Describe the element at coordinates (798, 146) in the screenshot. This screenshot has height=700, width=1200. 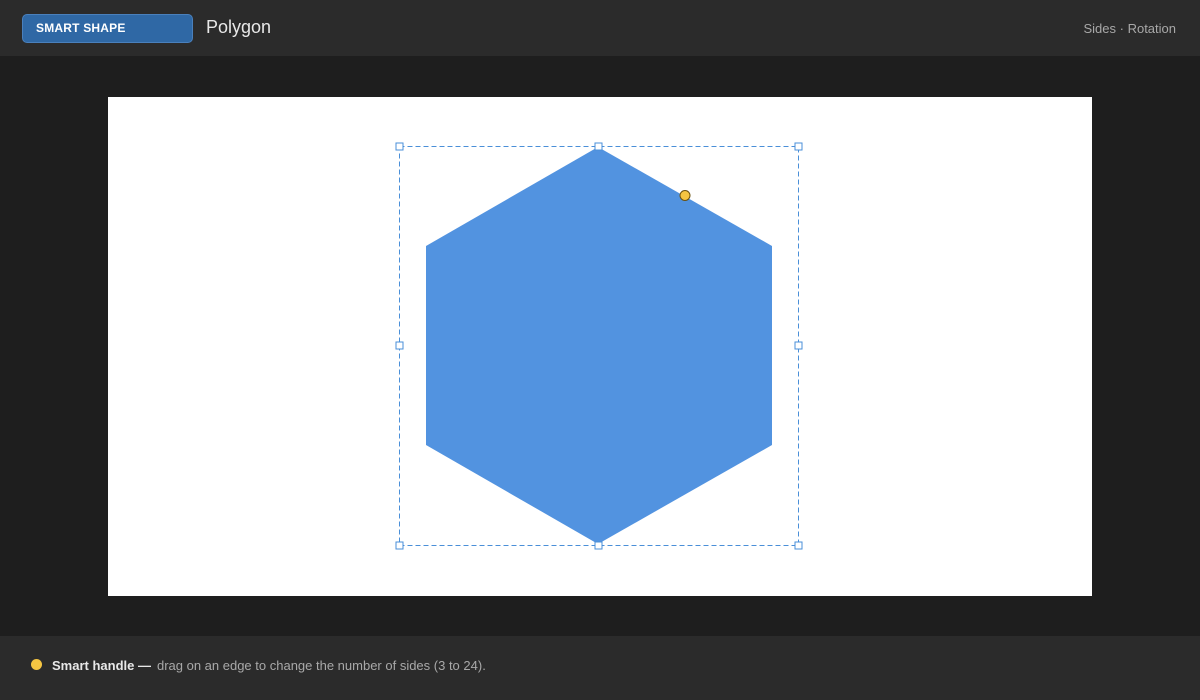
I see `resize-handle-top-right` at that location.